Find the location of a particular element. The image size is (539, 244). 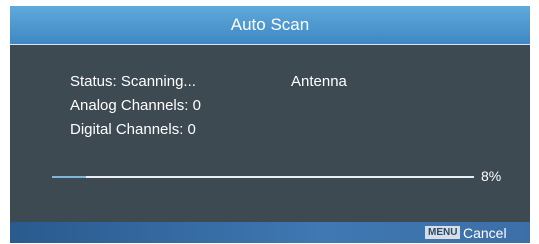

scan-source: Antenna is located at coordinates (319, 81).